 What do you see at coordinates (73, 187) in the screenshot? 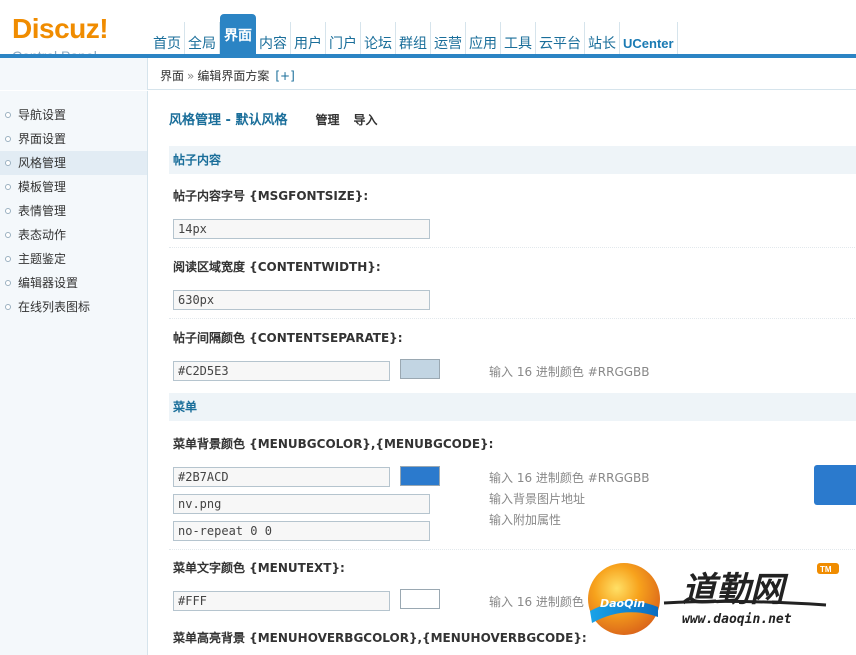
I see `sidebar-item-3: 模板管理` at bounding box center [73, 187].